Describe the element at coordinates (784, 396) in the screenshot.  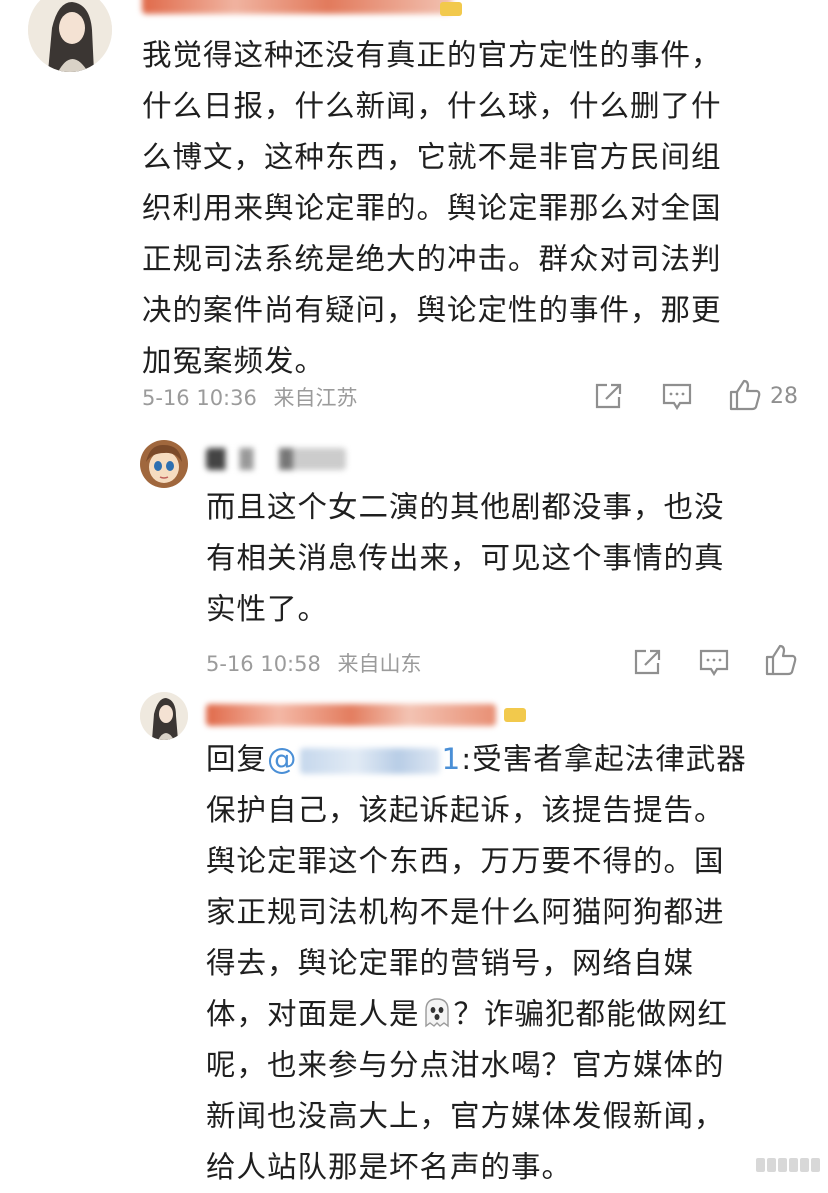
I see `like-count: 28` at that location.